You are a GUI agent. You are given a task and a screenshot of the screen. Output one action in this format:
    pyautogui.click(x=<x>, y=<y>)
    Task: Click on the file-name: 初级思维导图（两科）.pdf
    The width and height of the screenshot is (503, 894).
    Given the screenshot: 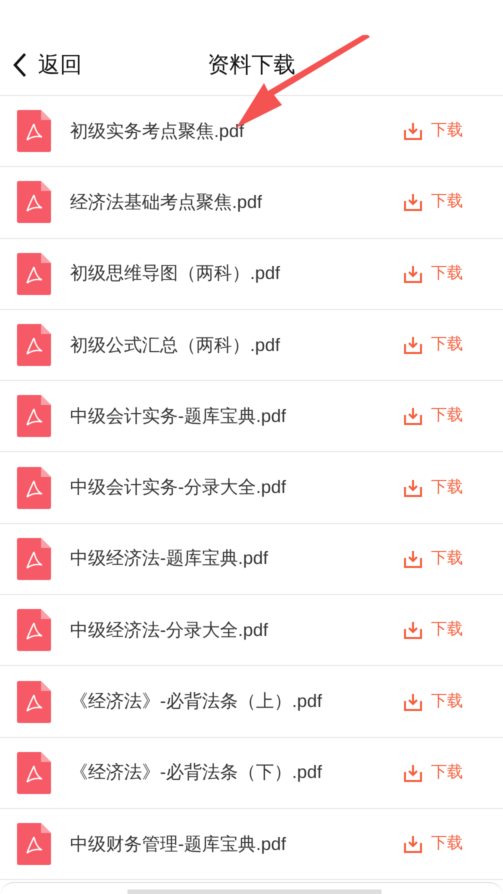 What is the action you would take?
    pyautogui.click(x=176, y=274)
    